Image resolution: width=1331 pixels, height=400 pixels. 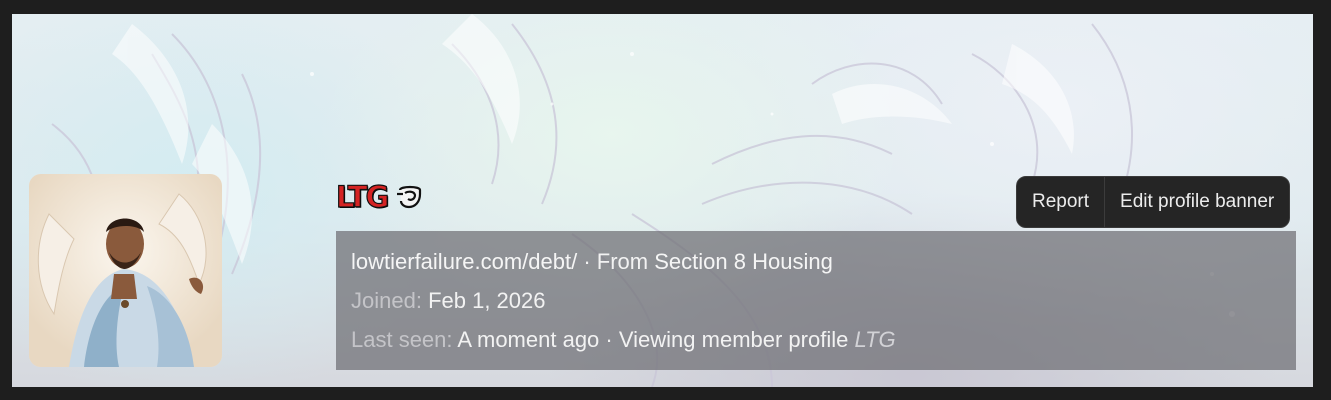 What do you see at coordinates (487, 300) in the screenshot?
I see `joined-value: Feb 1, 2026` at bounding box center [487, 300].